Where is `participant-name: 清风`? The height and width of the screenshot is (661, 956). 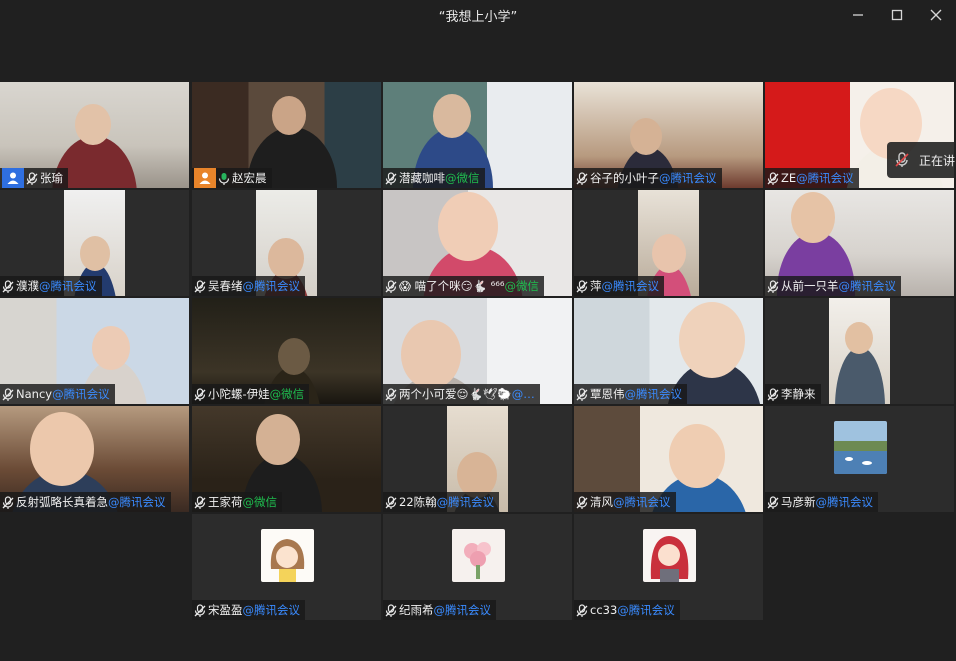 participant-name: 清风 is located at coordinates (601, 502).